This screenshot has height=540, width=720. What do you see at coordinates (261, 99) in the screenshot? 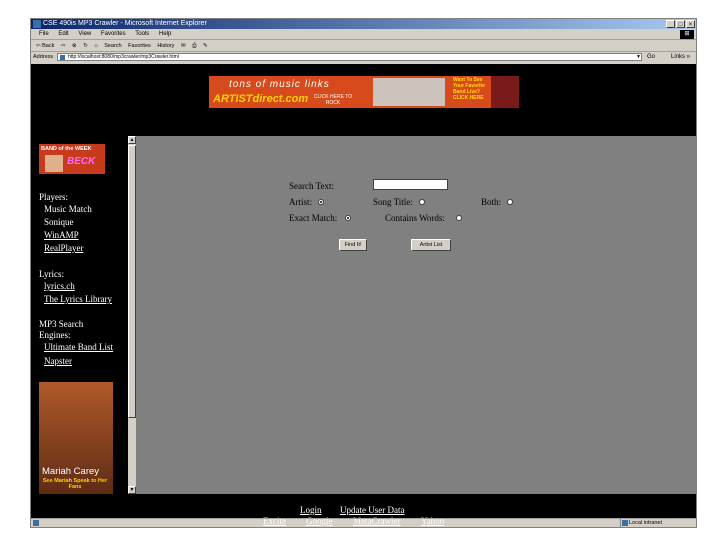
I see `banner-brand: ARTISTdirect.com` at bounding box center [261, 99].